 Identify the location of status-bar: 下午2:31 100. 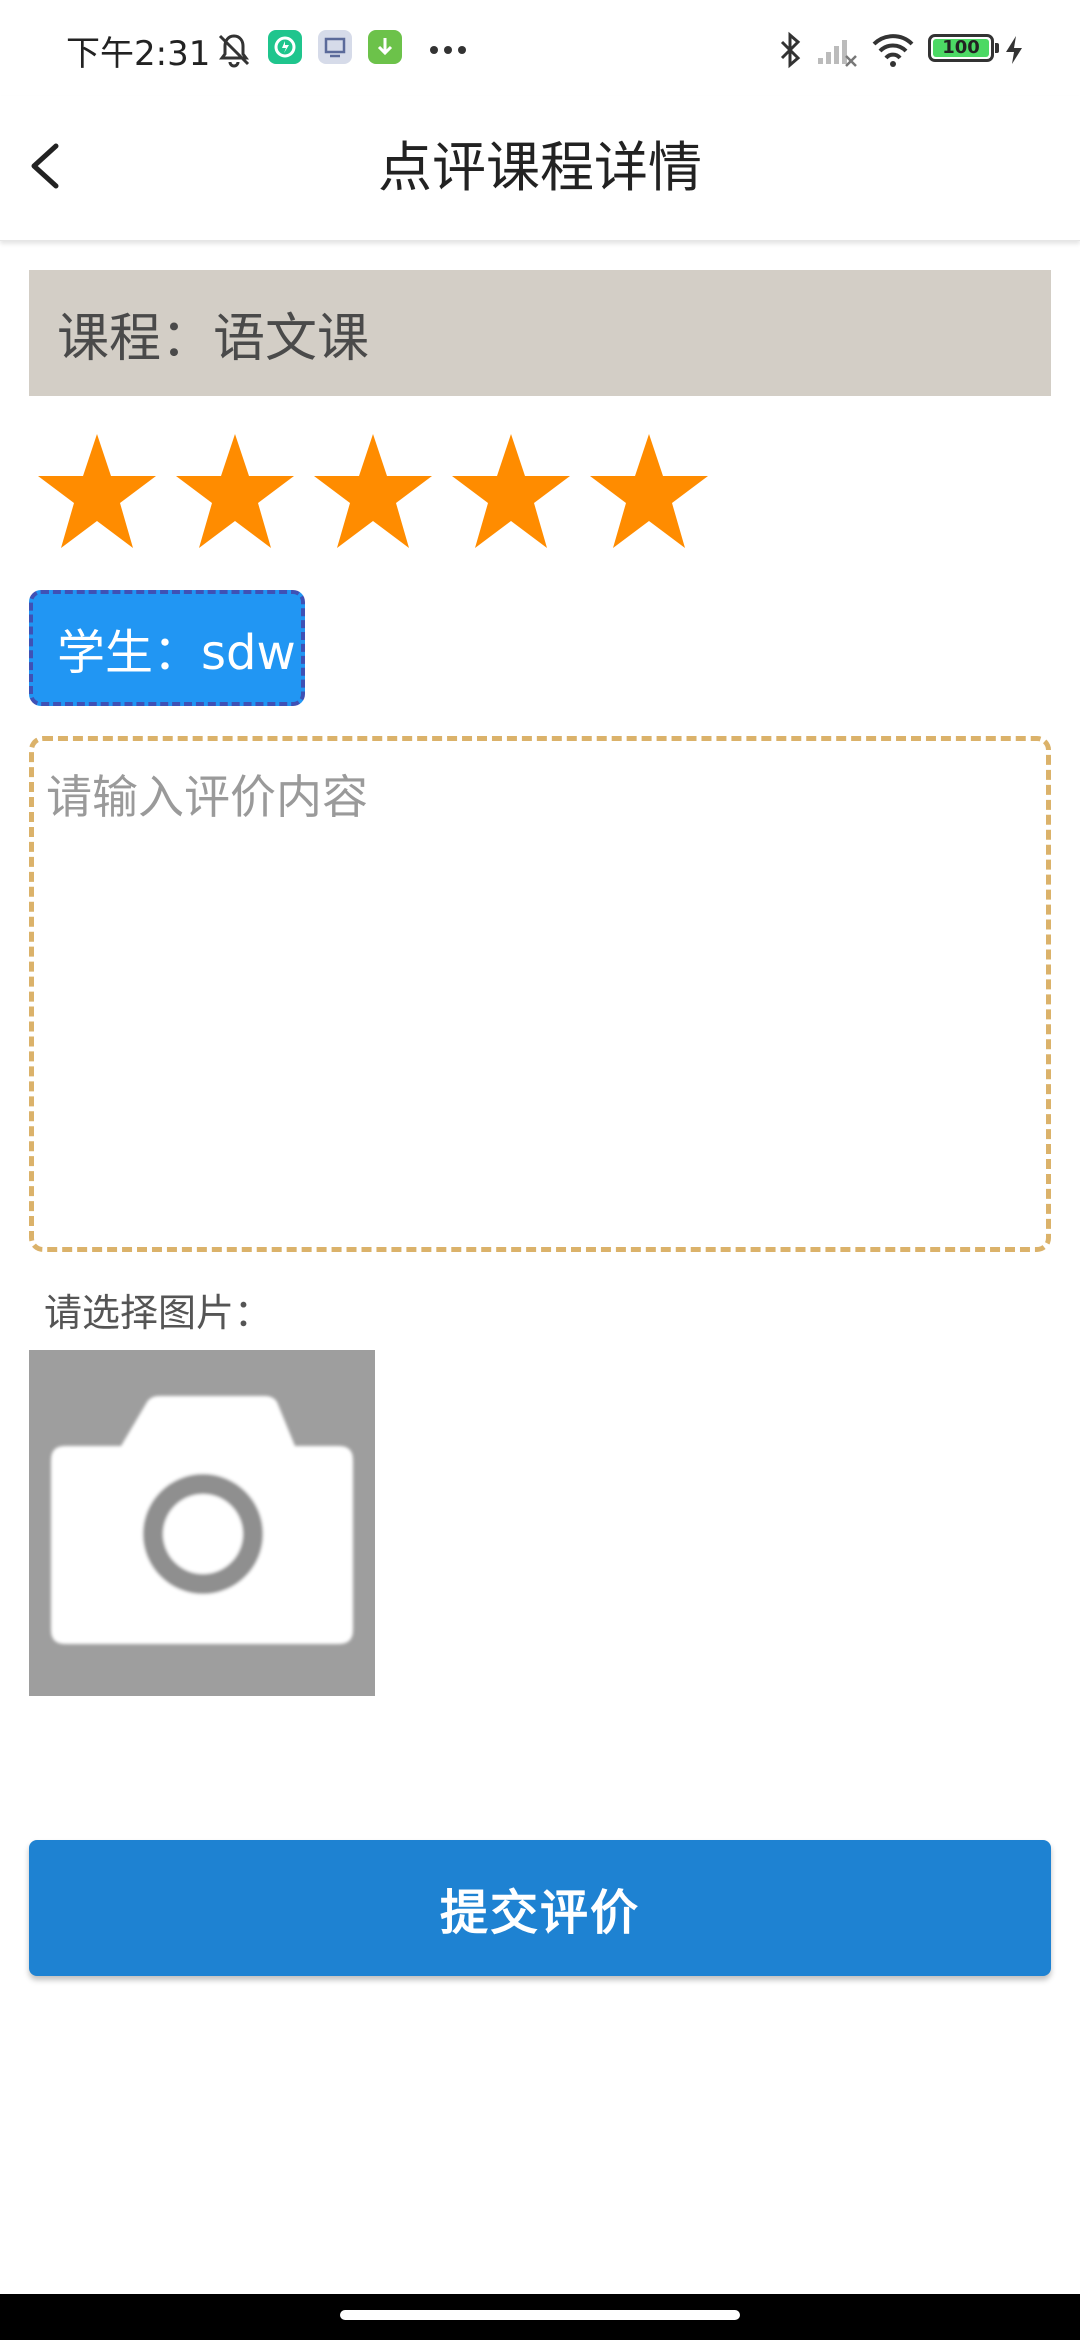
(540, 48).